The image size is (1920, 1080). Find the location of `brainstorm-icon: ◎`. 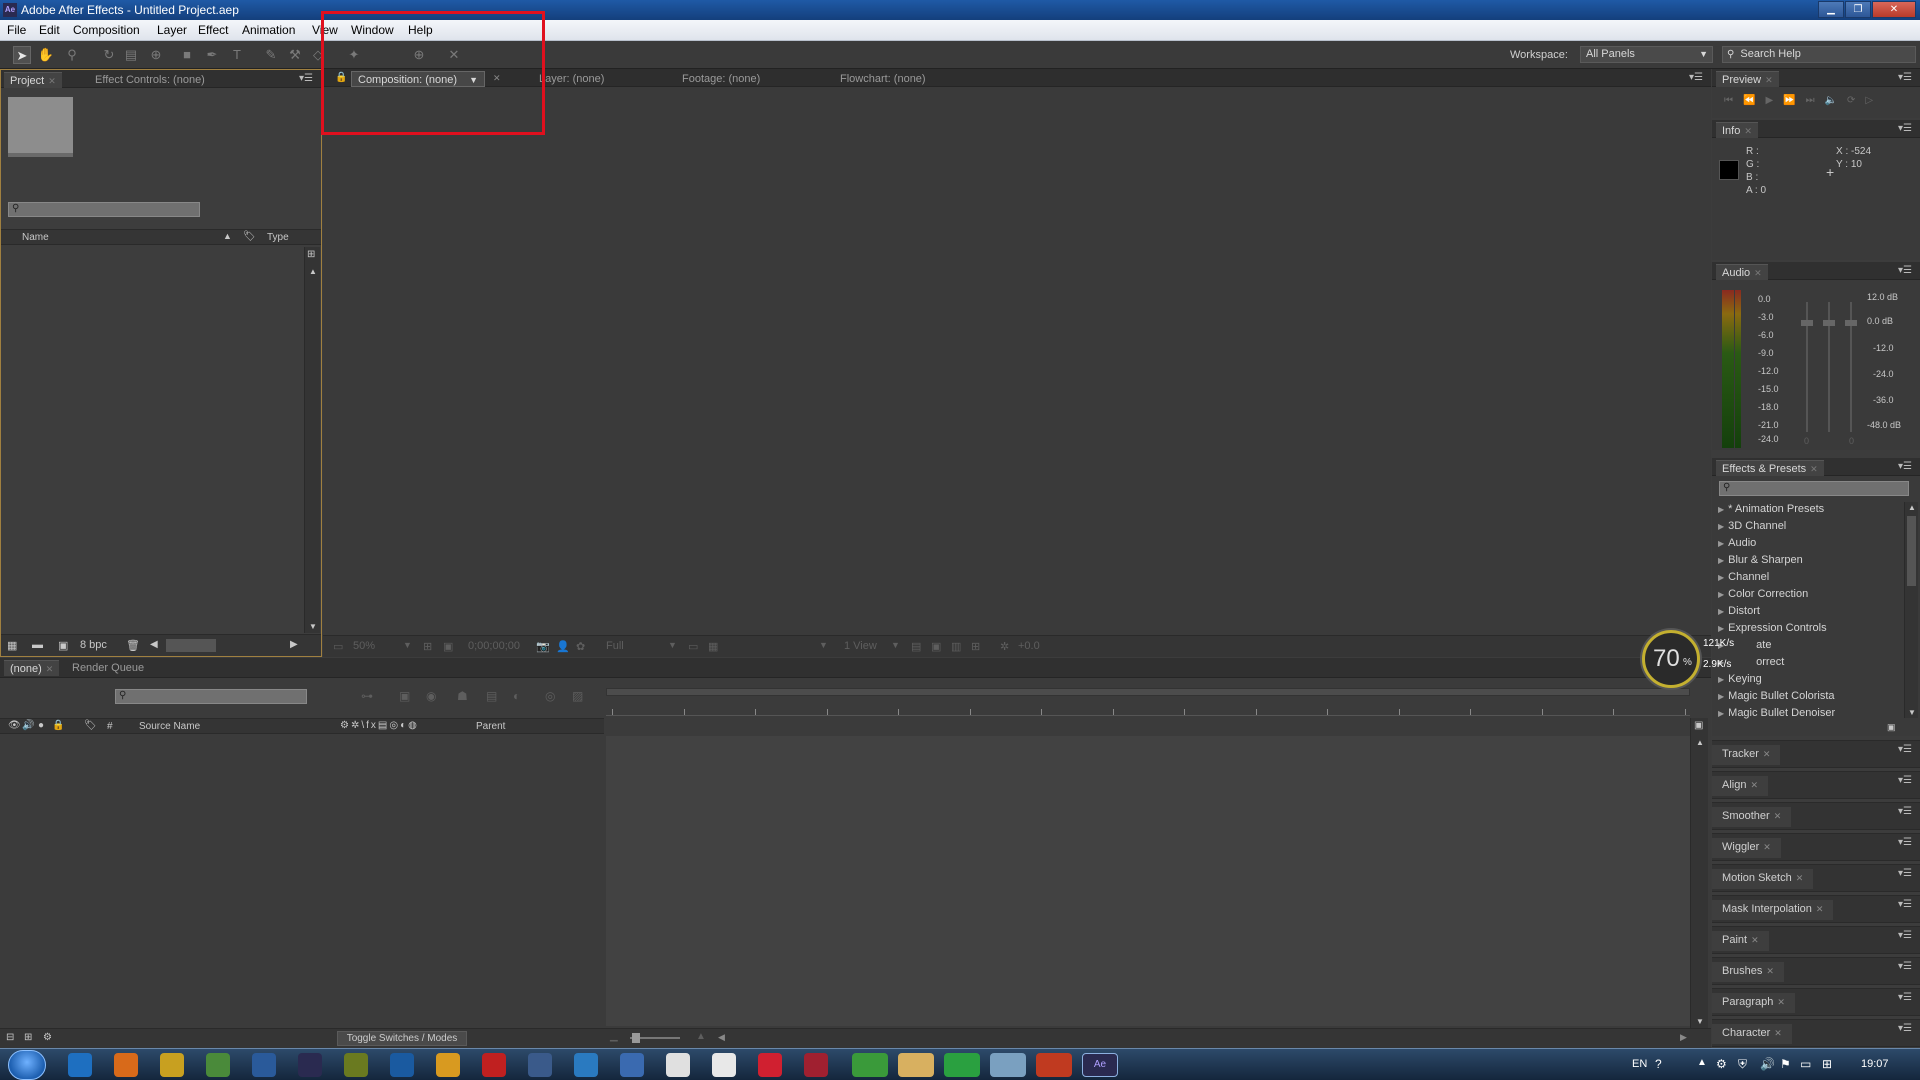

brainstorm-icon: ◎ is located at coordinates (550, 696).